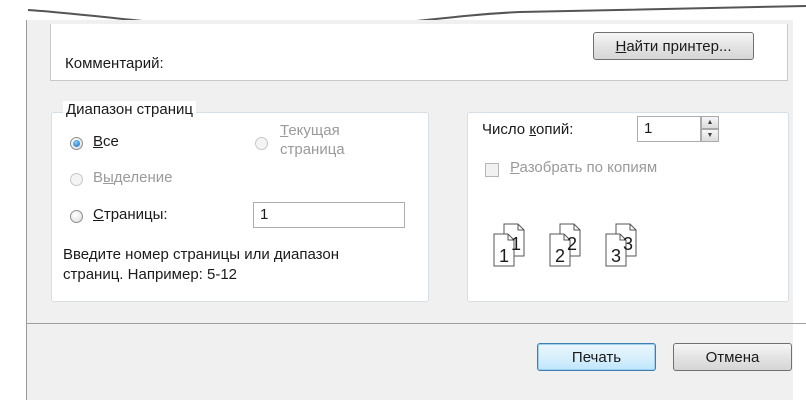 The height and width of the screenshot is (400, 806). What do you see at coordinates (312, 140) in the screenshot?
I see `radio-current-page-label: Текущая страница` at bounding box center [312, 140].